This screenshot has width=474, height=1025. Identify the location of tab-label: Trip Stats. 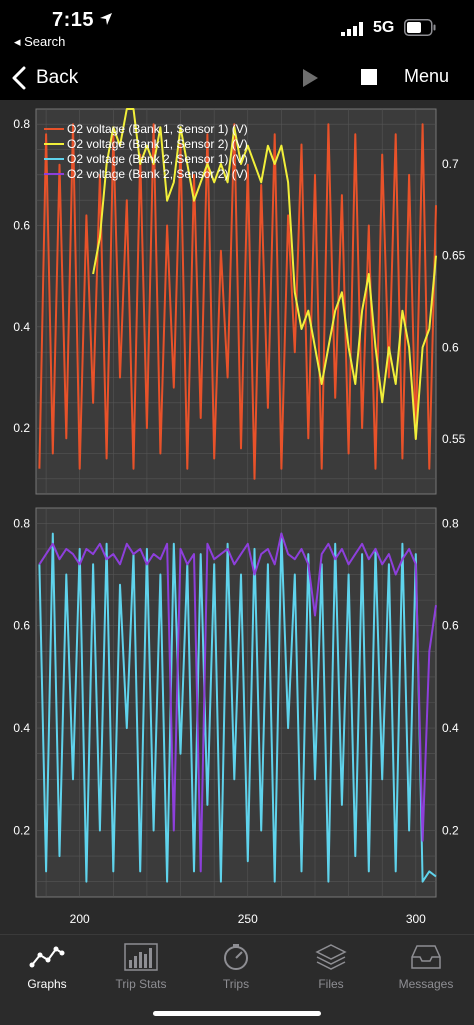
(141, 984).